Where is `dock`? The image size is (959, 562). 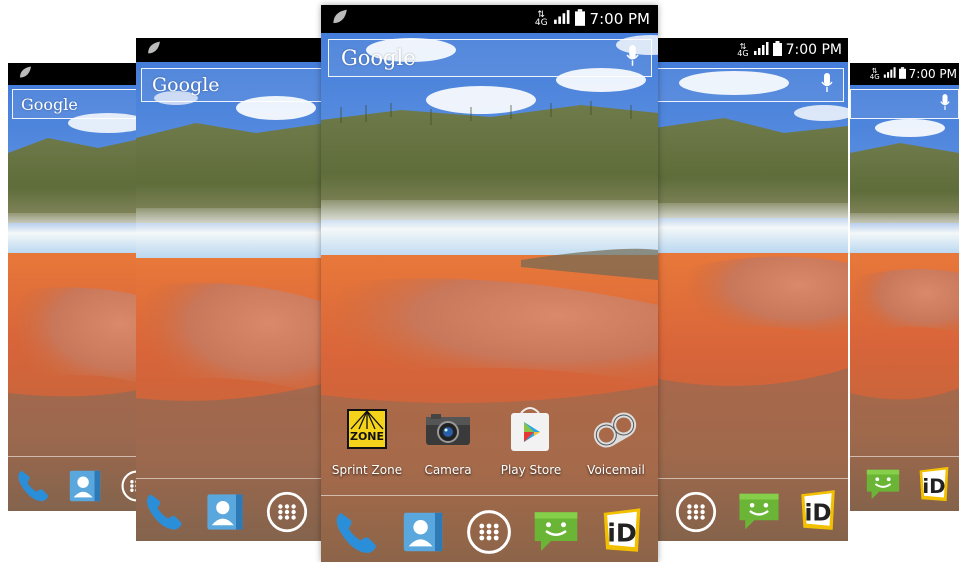
dock is located at coordinates (231, 509).